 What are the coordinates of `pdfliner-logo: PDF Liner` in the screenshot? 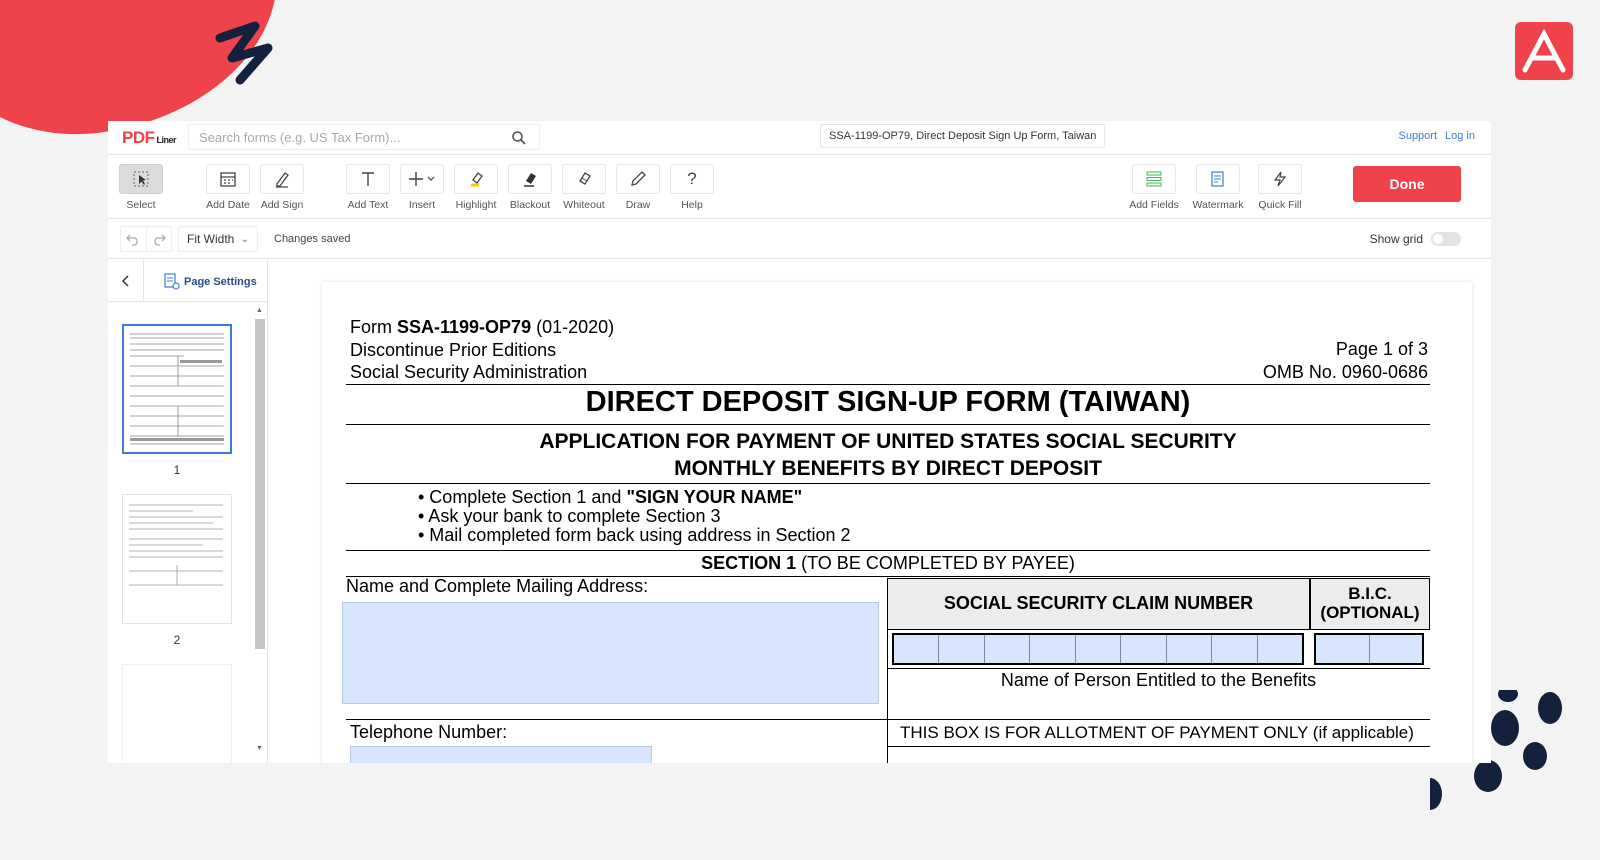 It's located at (149, 138).